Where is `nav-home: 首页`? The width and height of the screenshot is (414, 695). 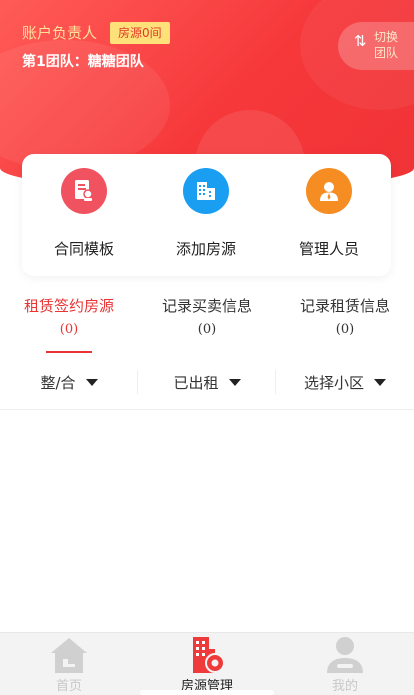 nav-home: 首页 is located at coordinates (69, 664).